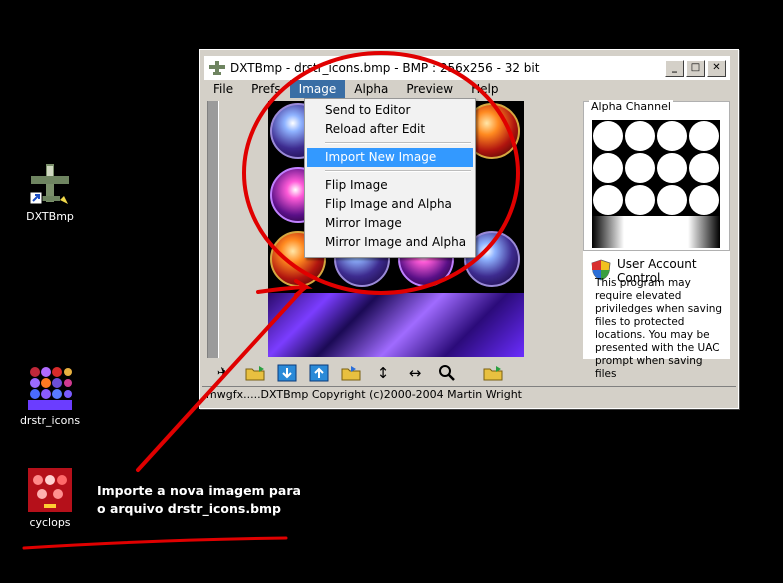 This screenshot has height=583, width=783. What do you see at coordinates (390, 157) in the screenshot?
I see `menu-item-import-new-image: Import New Image` at bounding box center [390, 157].